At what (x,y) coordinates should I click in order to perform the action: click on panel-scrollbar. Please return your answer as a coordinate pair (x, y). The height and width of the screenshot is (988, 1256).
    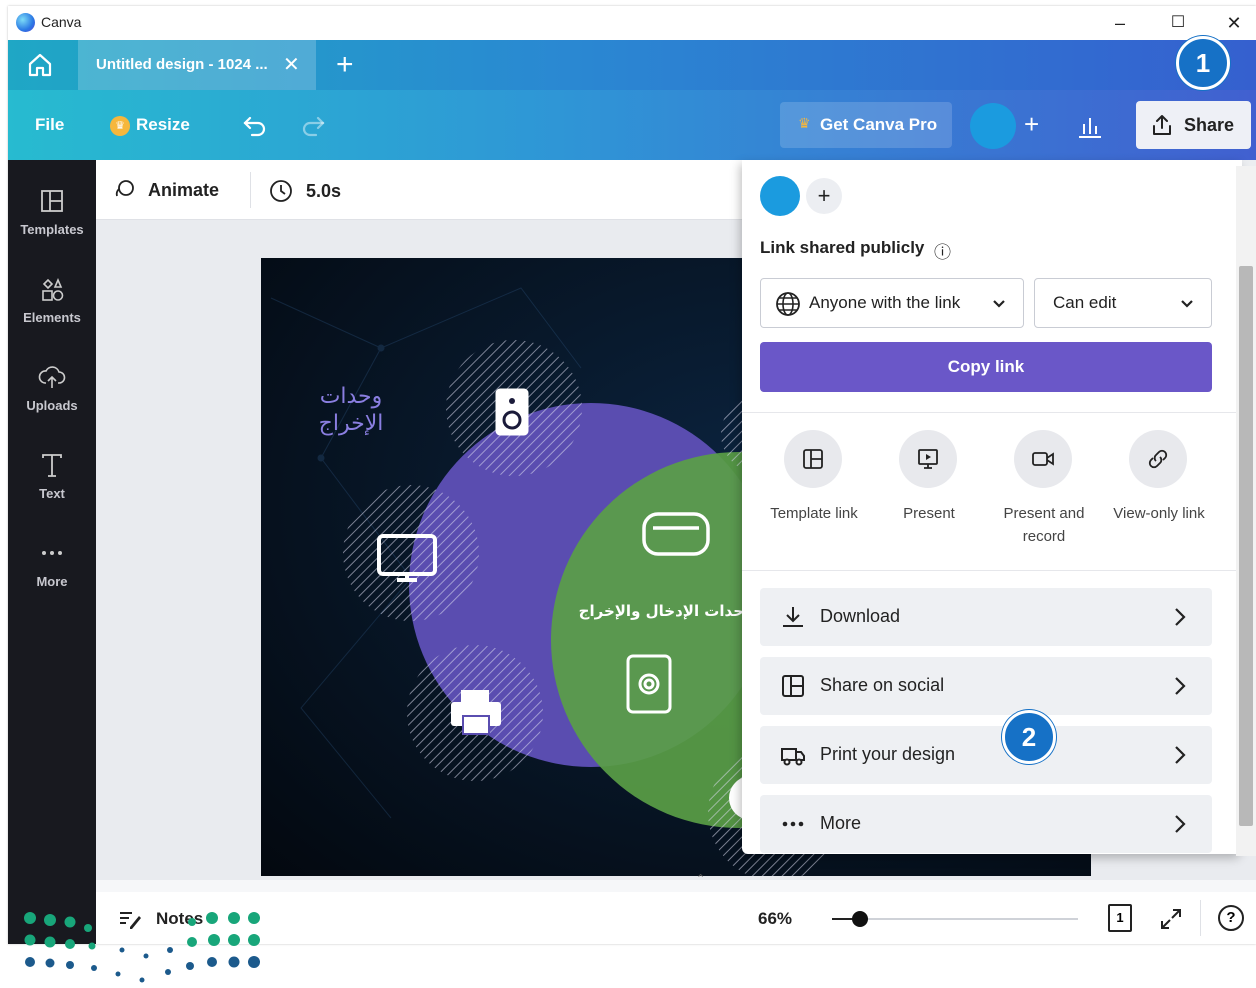
    Looking at the image, I should click on (1246, 511).